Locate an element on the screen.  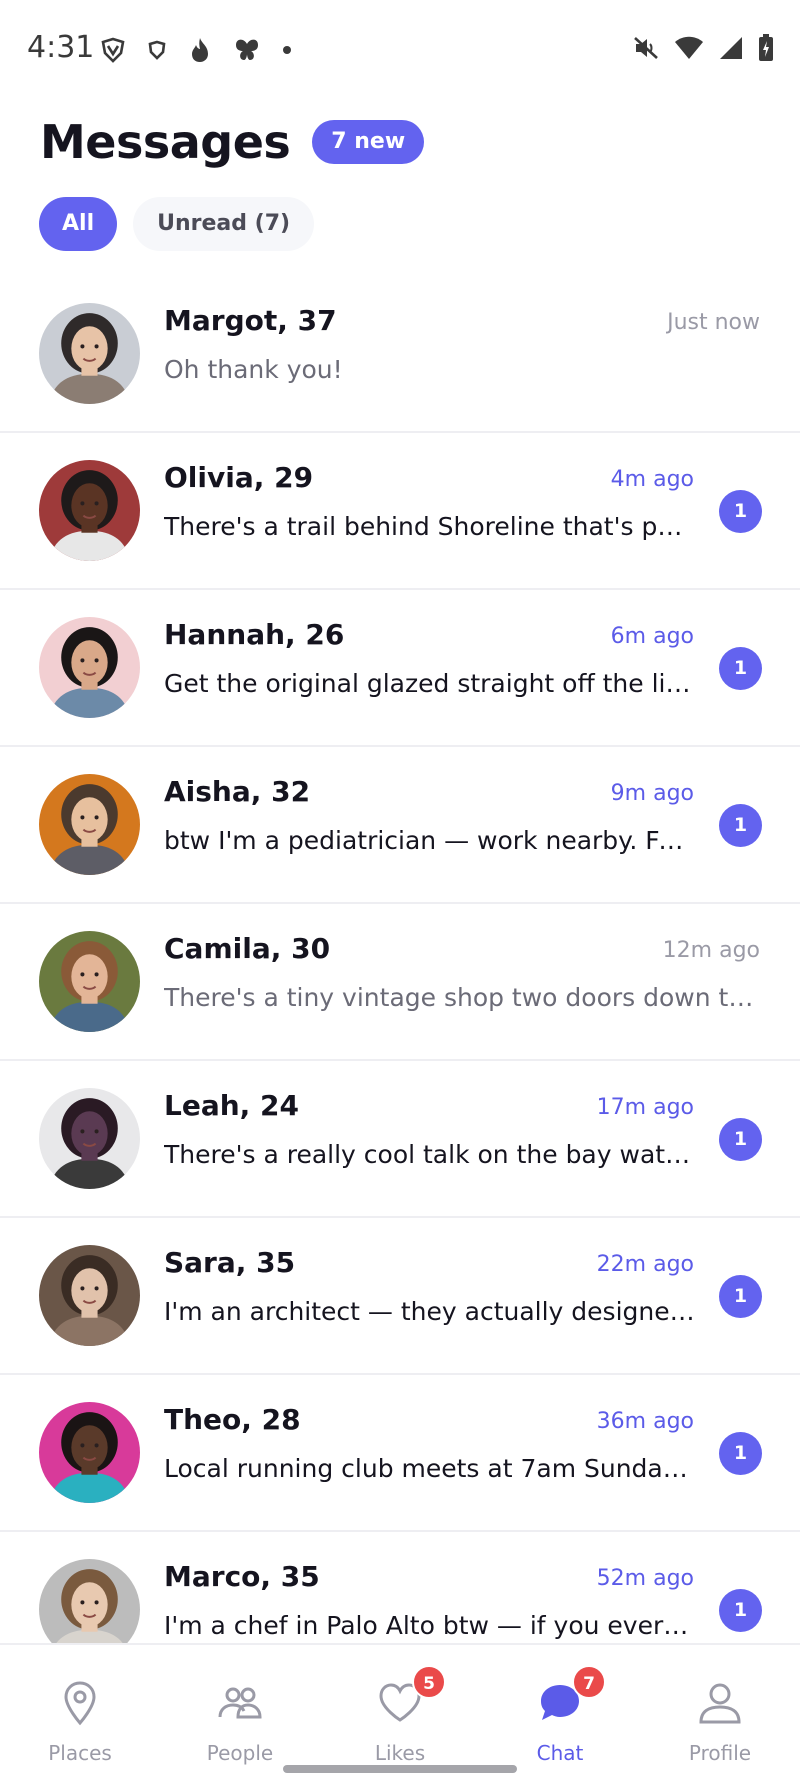
user-icon is located at coordinates (720, 1703).